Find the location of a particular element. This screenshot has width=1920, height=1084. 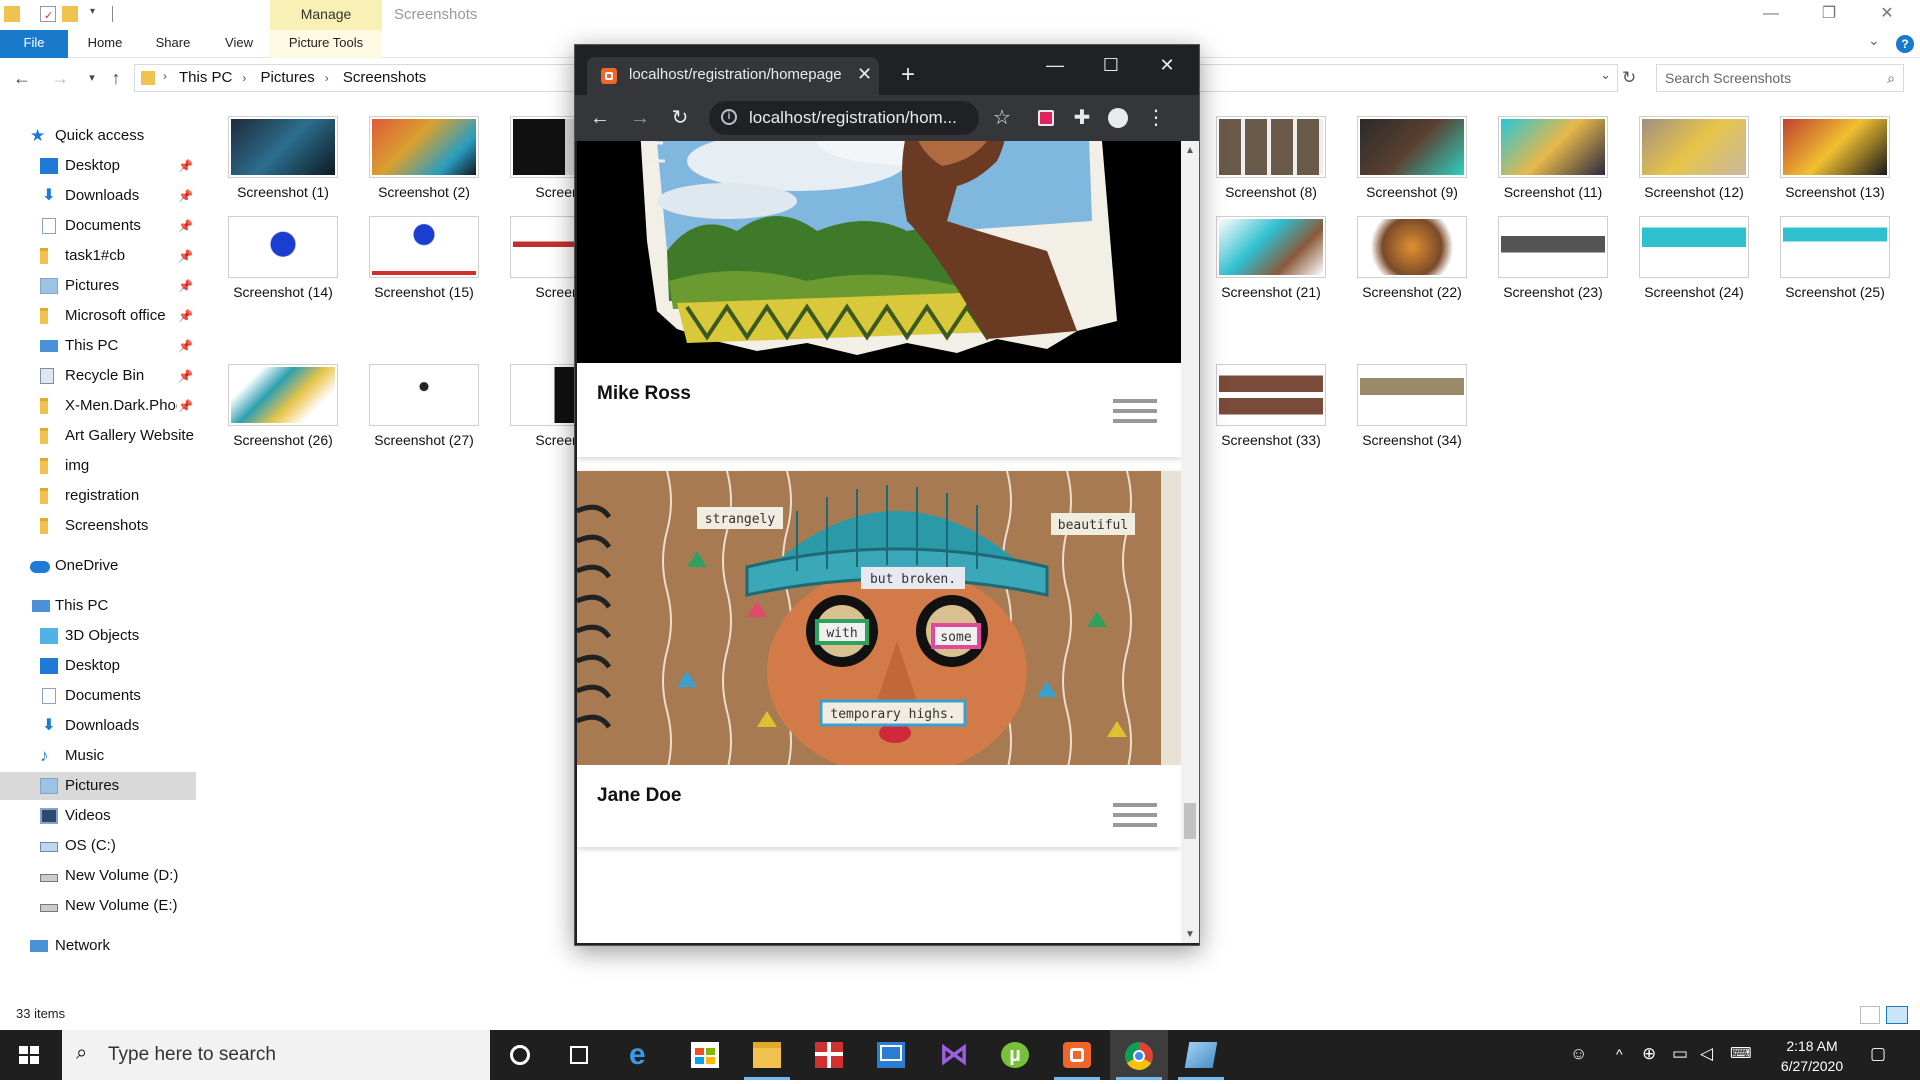

globe-network-icon: ⊕ is located at coordinates (1649, 1054).